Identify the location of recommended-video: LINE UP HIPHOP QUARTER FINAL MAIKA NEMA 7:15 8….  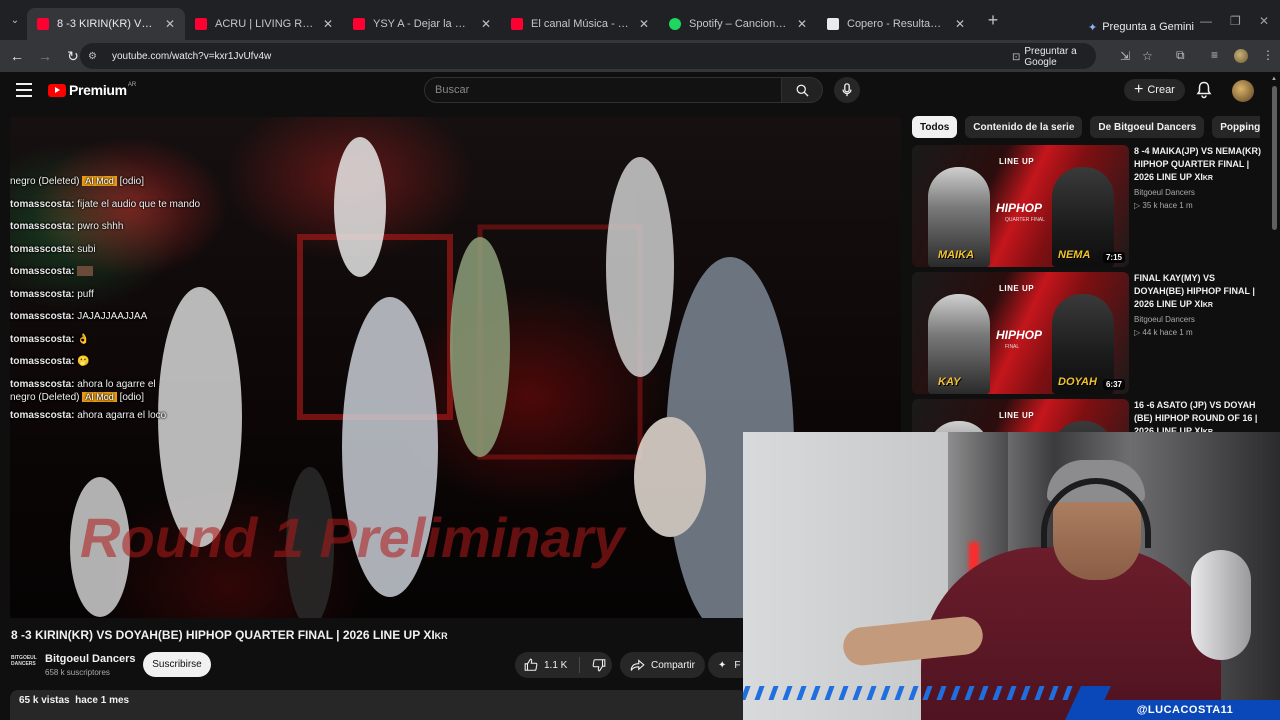
(1090, 206).